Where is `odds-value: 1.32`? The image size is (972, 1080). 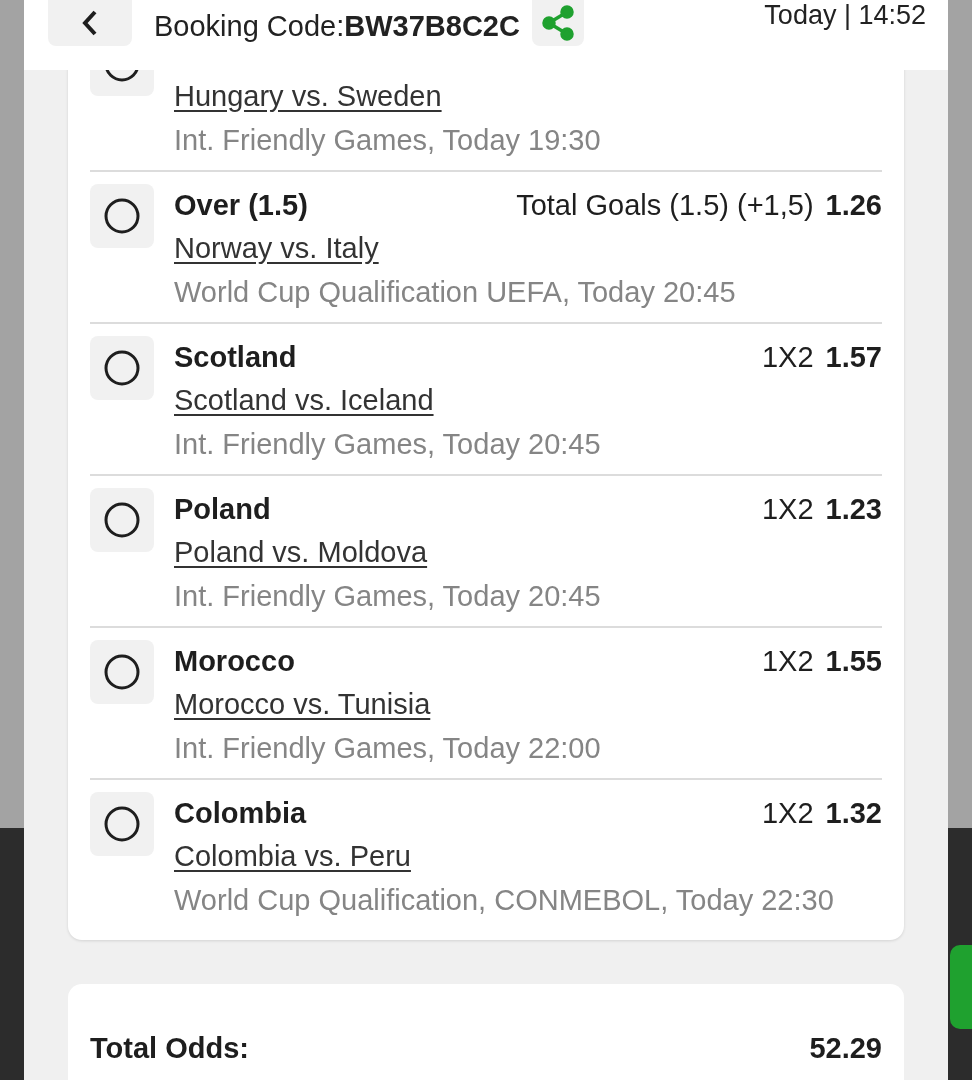
odds-value: 1.32 is located at coordinates (853, 813).